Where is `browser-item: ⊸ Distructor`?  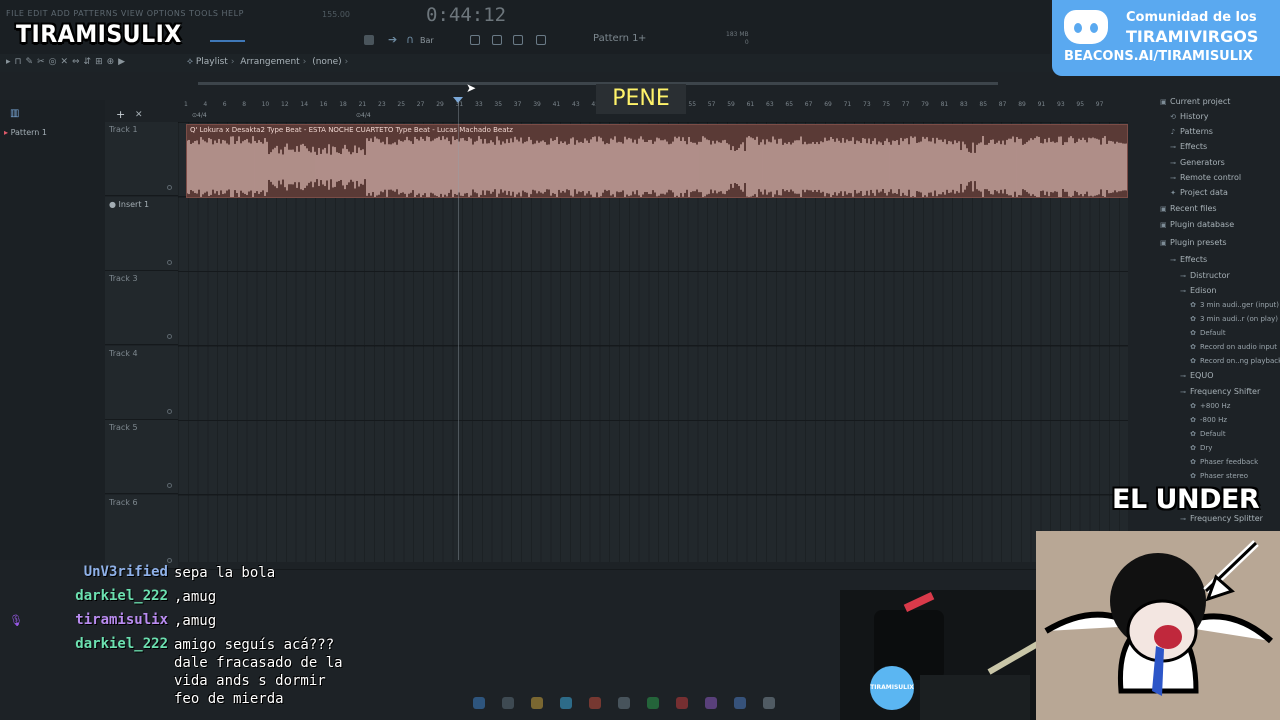 browser-item: ⊸ Distructor is located at coordinates (1205, 275).